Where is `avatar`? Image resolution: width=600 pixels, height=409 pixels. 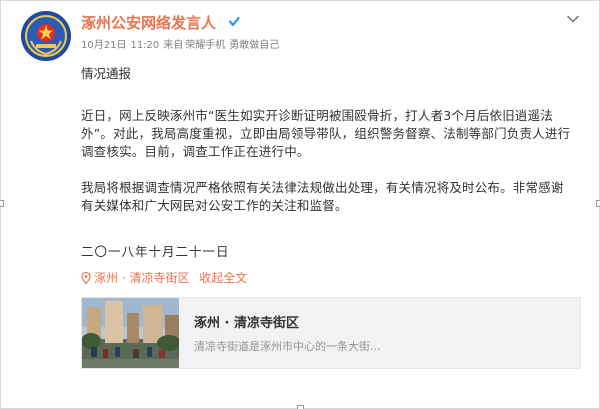 avatar is located at coordinates (46, 36).